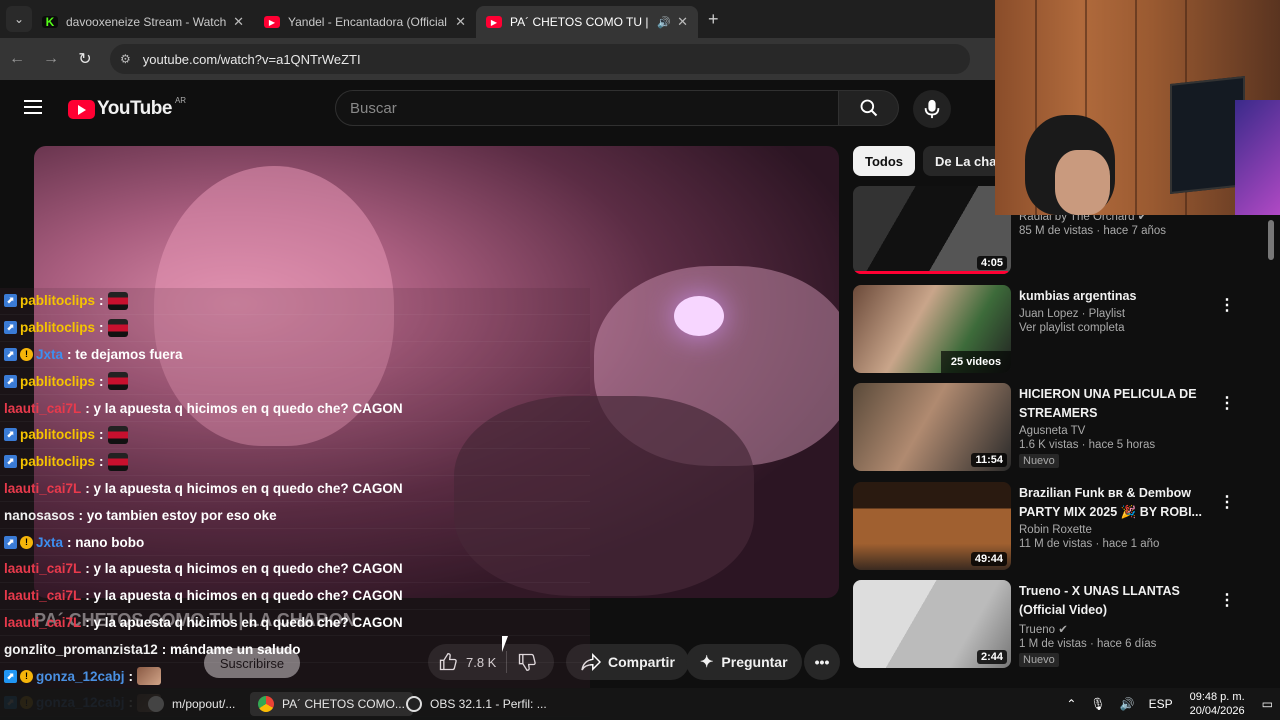 The image size is (1280, 720). I want to click on video-thumbnail: 49:44, so click(932, 525).